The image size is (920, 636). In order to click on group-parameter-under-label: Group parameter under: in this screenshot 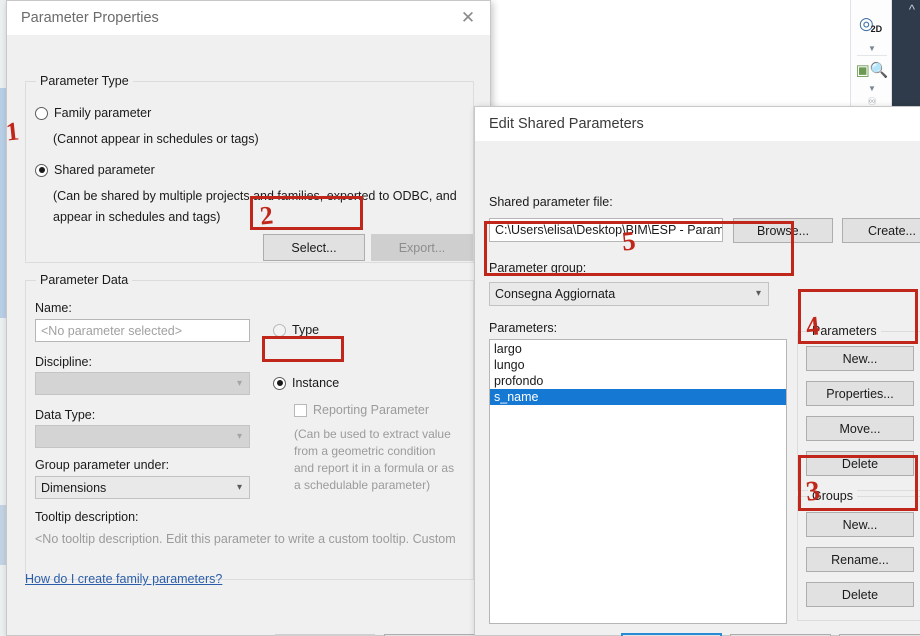, I will do `click(102, 465)`.